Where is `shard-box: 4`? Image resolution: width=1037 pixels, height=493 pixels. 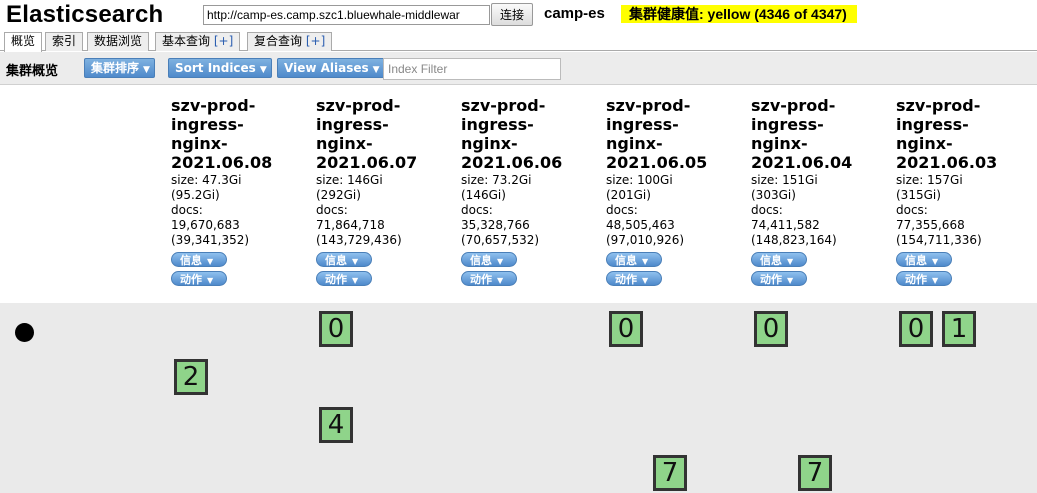
shard-box: 4 is located at coordinates (336, 425).